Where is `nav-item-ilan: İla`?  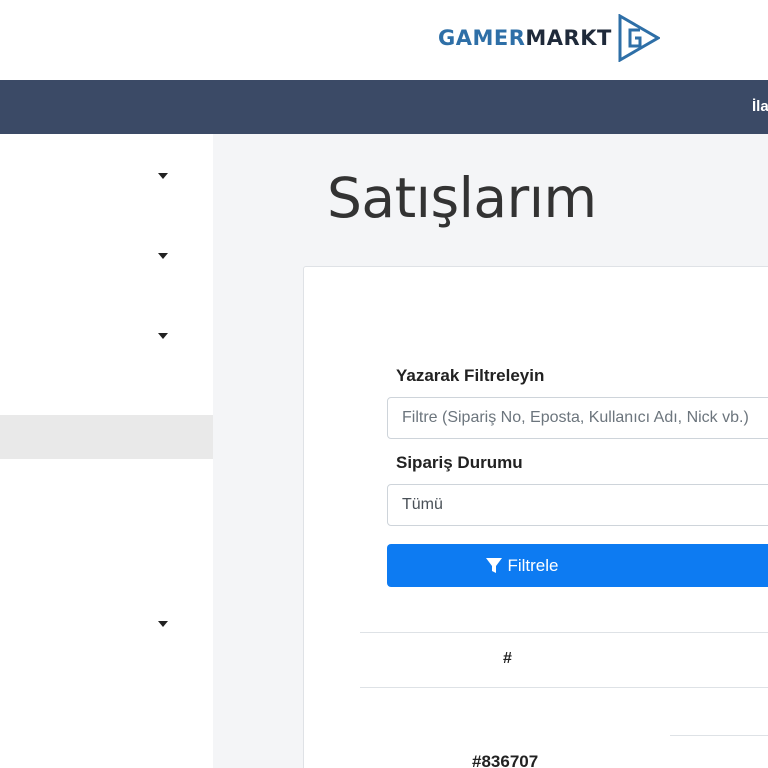 nav-item-ilan: İla is located at coordinates (760, 106).